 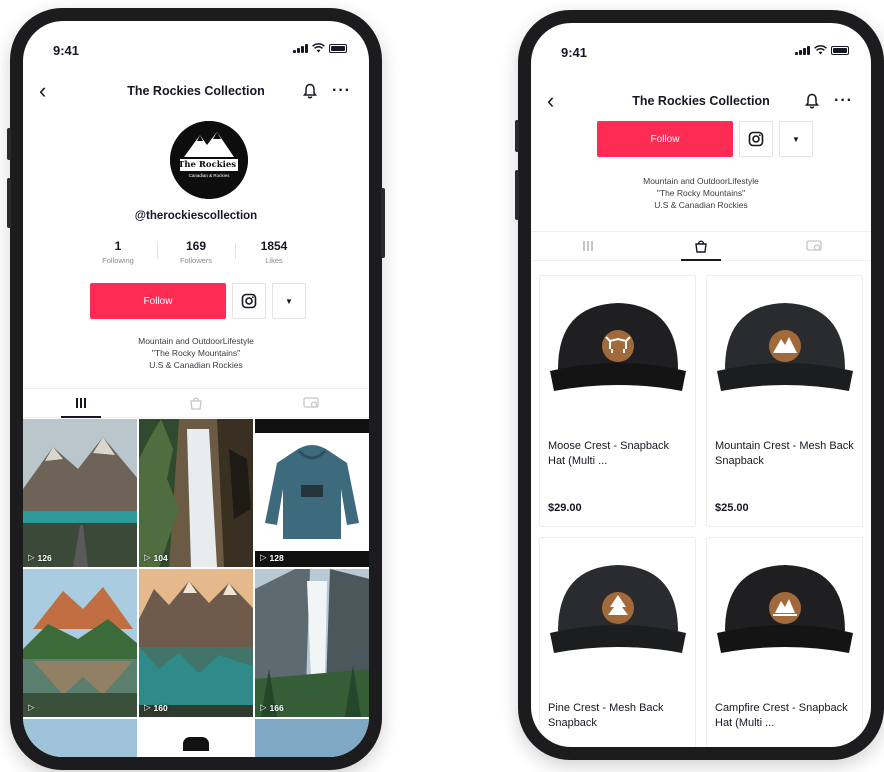 I want to click on caret-down-icon: ▼, so click(x=289, y=301).